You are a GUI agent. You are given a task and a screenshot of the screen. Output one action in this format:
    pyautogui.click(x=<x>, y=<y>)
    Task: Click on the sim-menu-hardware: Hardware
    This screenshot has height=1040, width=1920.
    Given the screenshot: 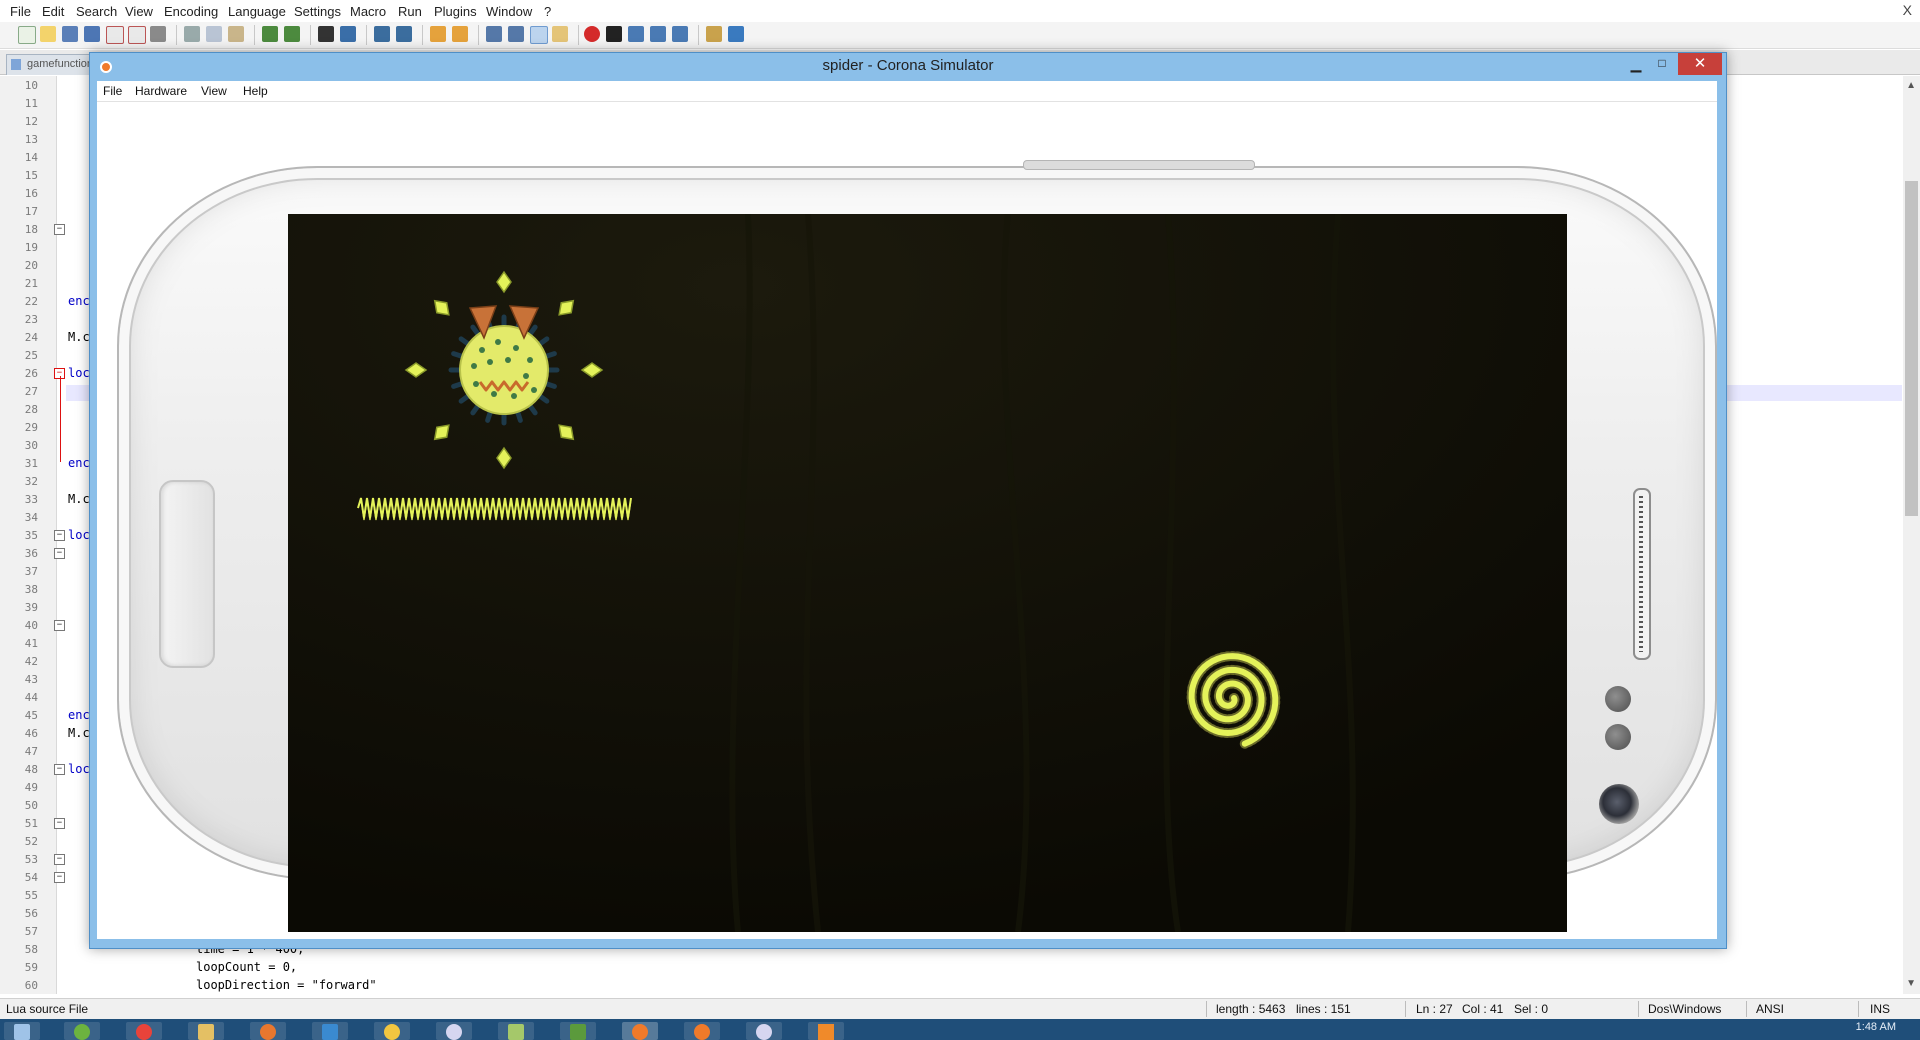 What is the action you would take?
    pyautogui.click(x=161, y=91)
    